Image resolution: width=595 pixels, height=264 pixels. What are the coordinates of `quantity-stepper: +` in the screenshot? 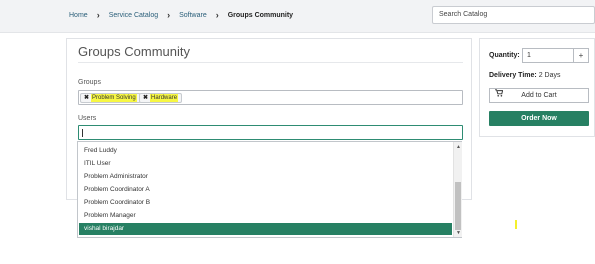 It's located at (581, 55).